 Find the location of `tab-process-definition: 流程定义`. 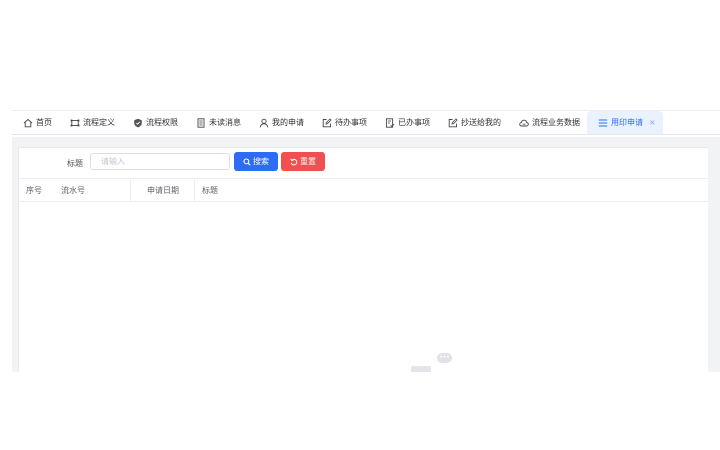

tab-process-definition: 流程定义 is located at coordinates (90, 122).